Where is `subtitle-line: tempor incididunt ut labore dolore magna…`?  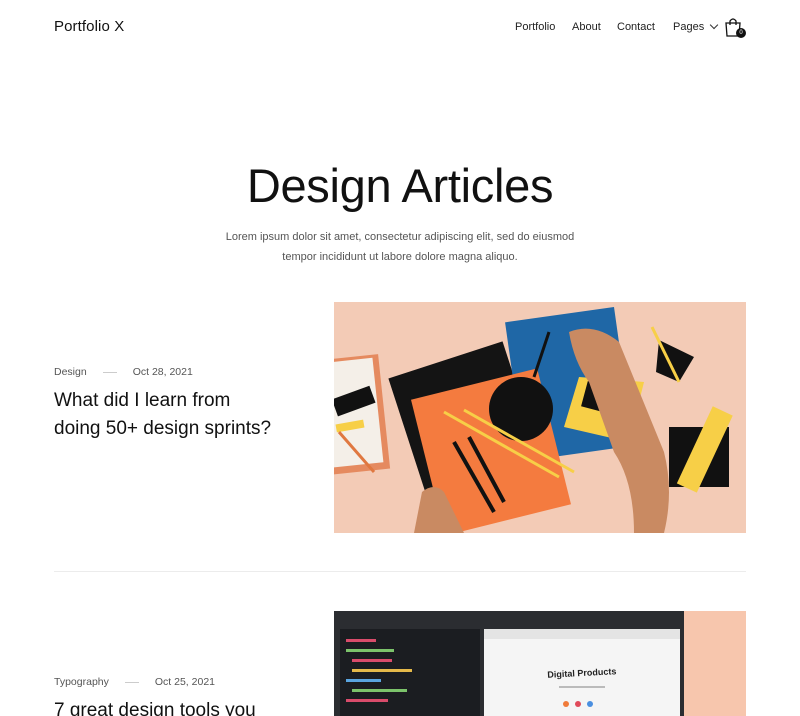 subtitle-line: tempor incididunt ut labore dolore magna… is located at coordinates (400, 257).